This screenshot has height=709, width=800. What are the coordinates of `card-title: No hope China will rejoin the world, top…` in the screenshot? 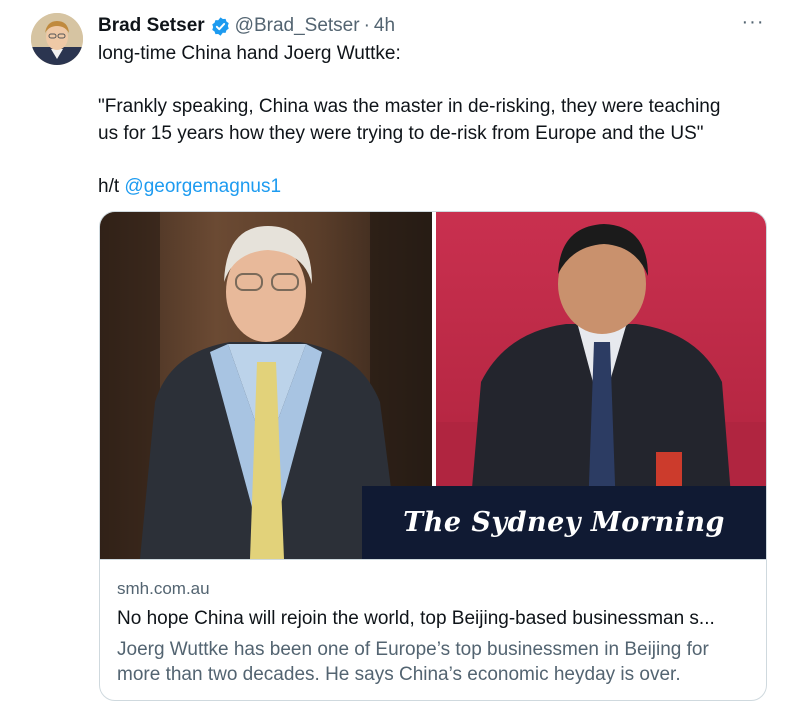 It's located at (437, 619).